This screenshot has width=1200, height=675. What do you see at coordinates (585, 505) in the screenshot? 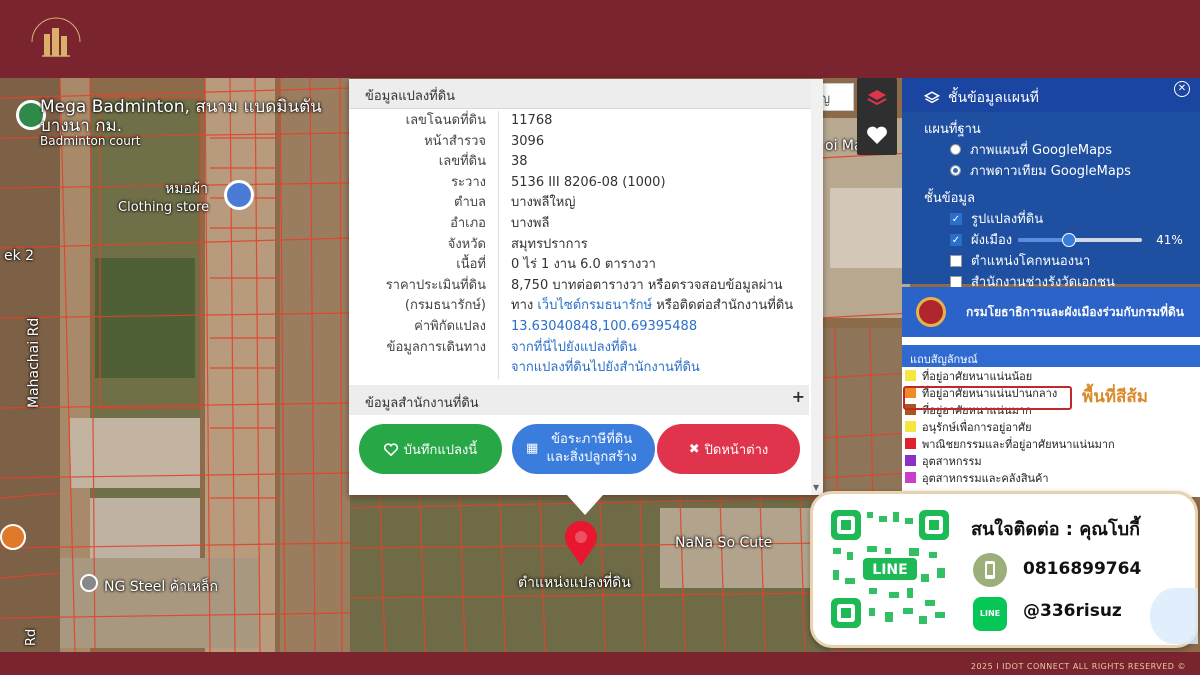
I see `popup-pointer` at bounding box center [585, 505].